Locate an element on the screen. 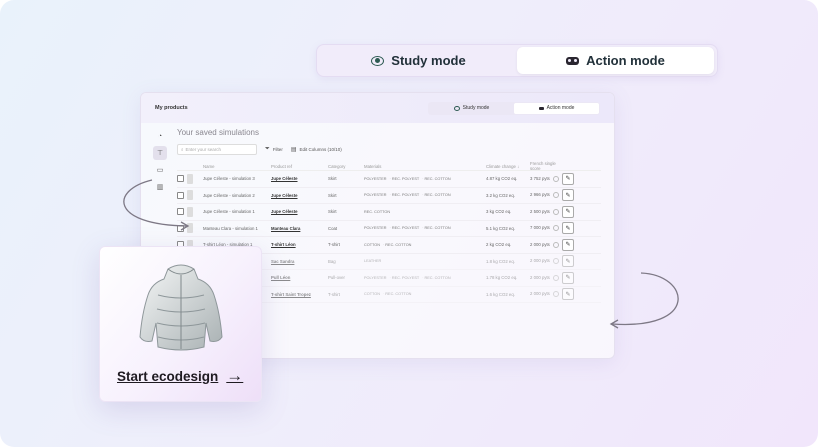  materials-cell: LEATHER is located at coordinates (425, 261).